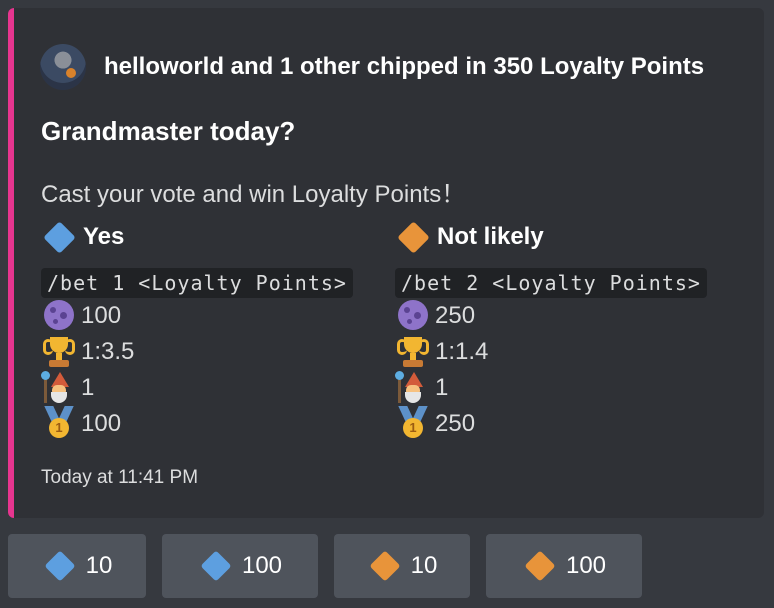  Describe the element at coordinates (253, 194) in the screenshot. I see `embed-description: Cast your vote and win Loyalty Points！` at that location.